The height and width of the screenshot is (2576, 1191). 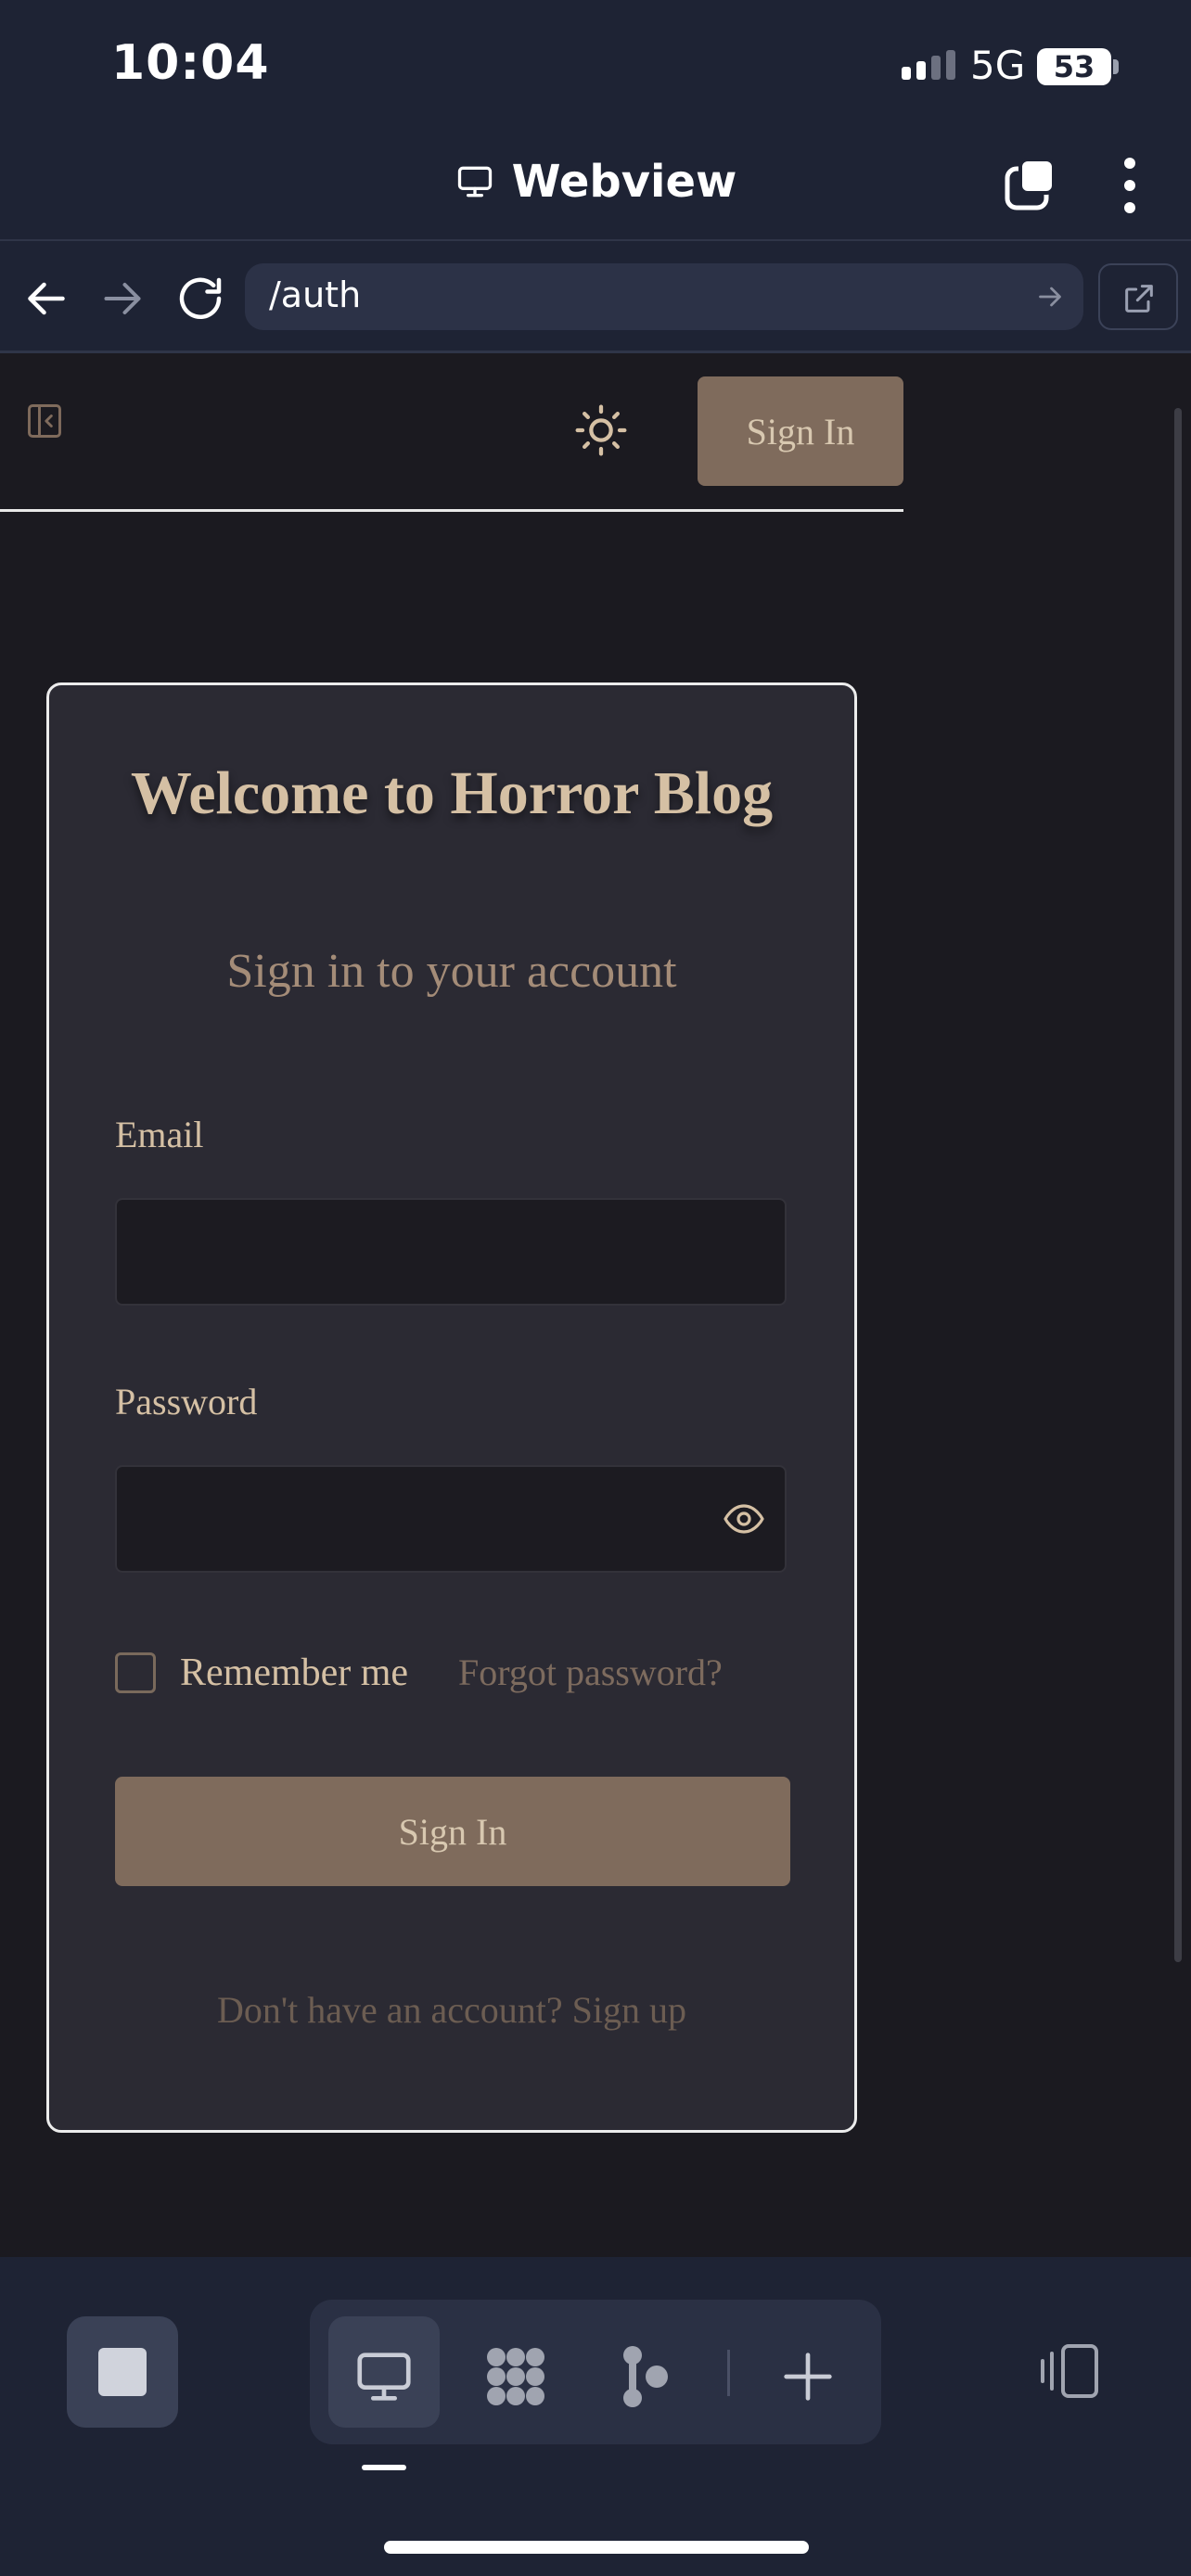 I want to click on address-bar, so click(x=664, y=296).